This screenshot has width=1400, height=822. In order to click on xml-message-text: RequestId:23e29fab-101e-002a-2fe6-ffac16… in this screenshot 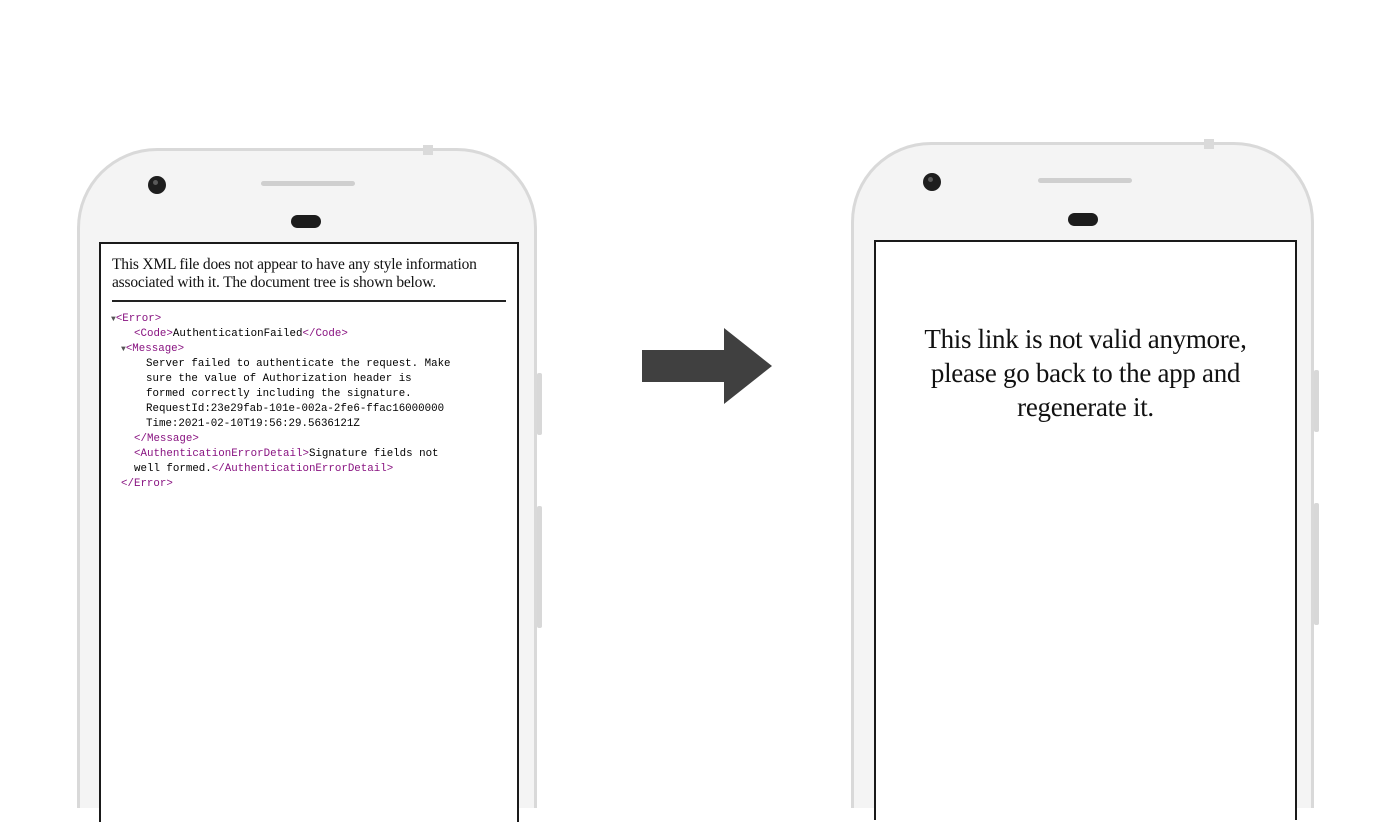, I will do `click(295, 409)`.